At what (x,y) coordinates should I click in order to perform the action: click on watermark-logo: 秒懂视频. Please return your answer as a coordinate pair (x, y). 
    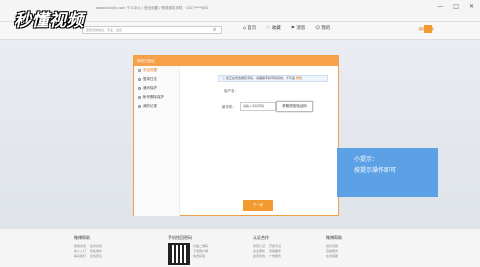
    Looking at the image, I should click on (49, 21).